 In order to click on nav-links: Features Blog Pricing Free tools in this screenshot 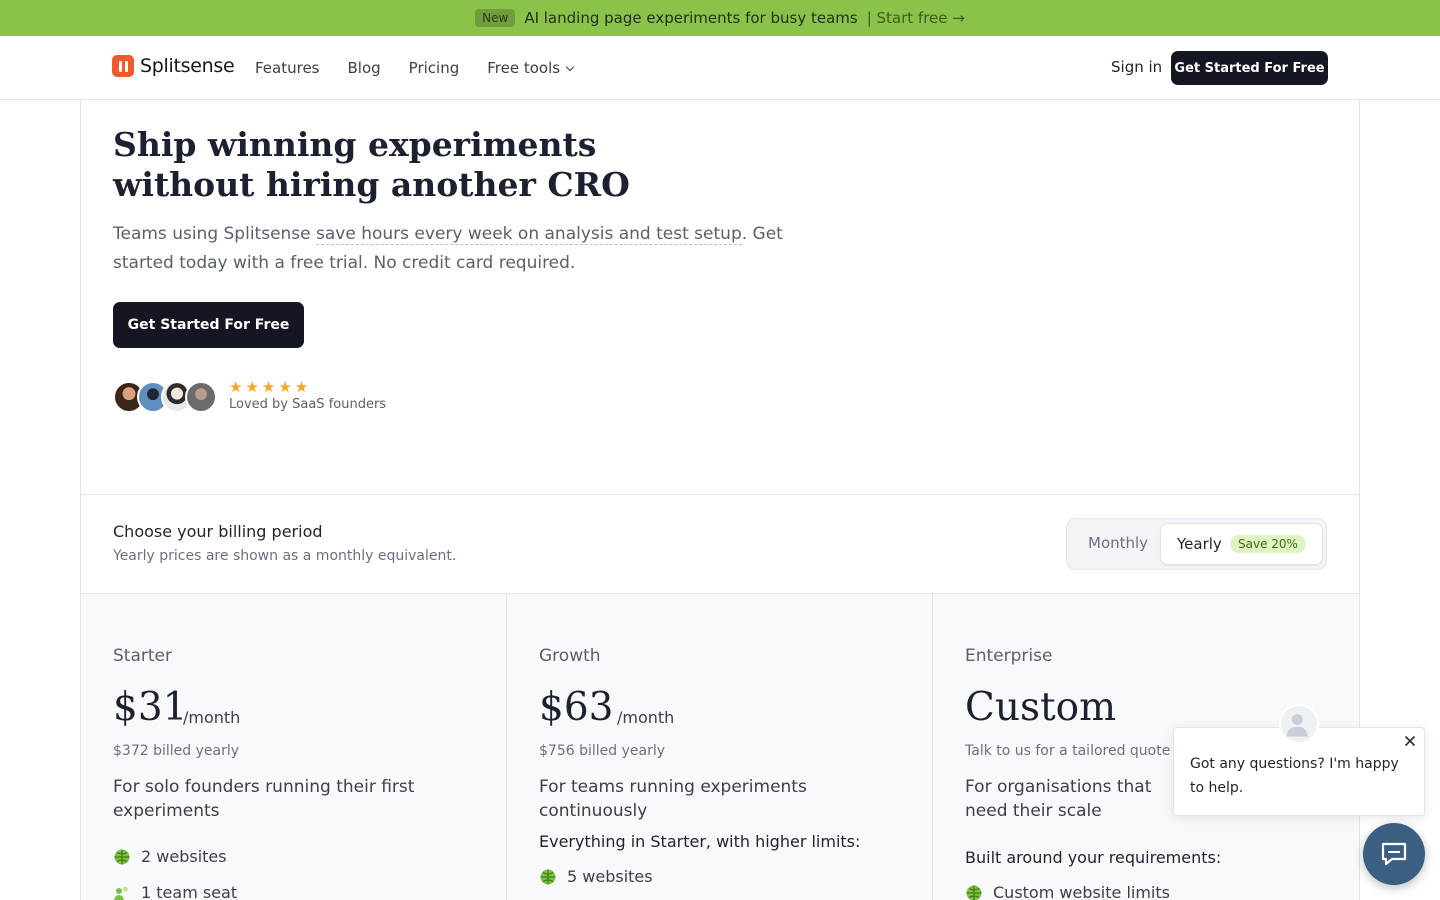, I will do `click(415, 68)`.